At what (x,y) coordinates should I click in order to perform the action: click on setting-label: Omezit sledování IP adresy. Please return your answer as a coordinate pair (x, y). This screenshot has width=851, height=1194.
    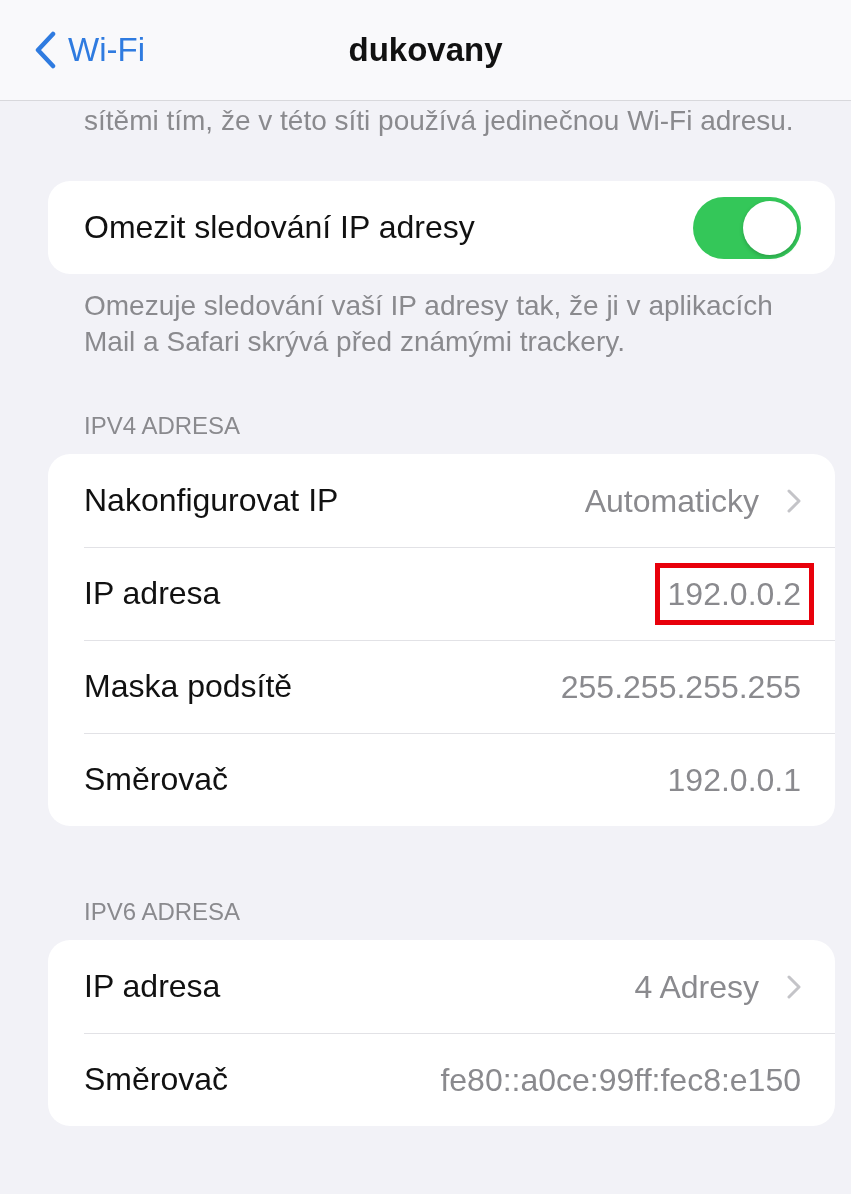
    Looking at the image, I should click on (279, 227).